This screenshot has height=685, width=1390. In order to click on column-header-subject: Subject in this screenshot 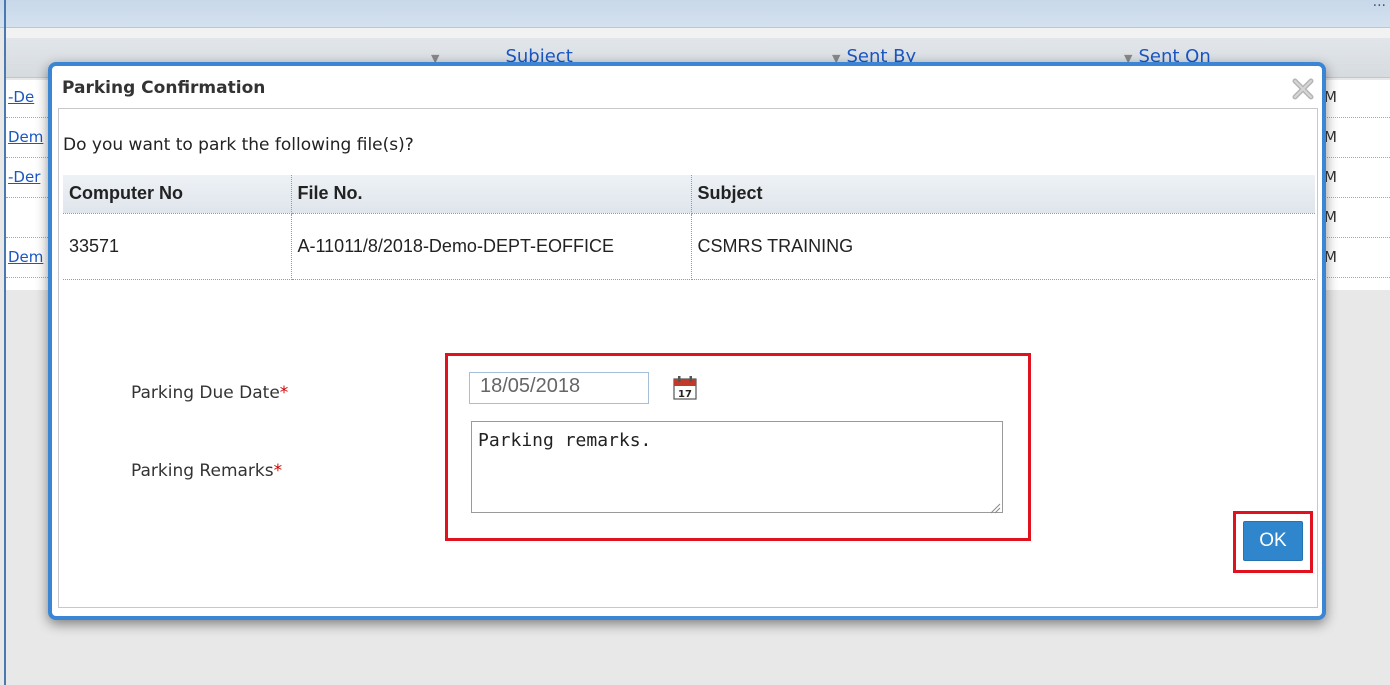, I will do `click(1003, 194)`.